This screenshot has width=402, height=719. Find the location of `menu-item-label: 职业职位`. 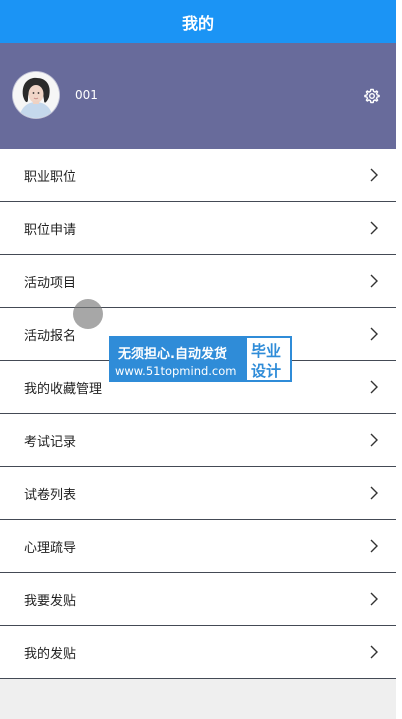

menu-item-label: 职业职位 is located at coordinates (50, 177).